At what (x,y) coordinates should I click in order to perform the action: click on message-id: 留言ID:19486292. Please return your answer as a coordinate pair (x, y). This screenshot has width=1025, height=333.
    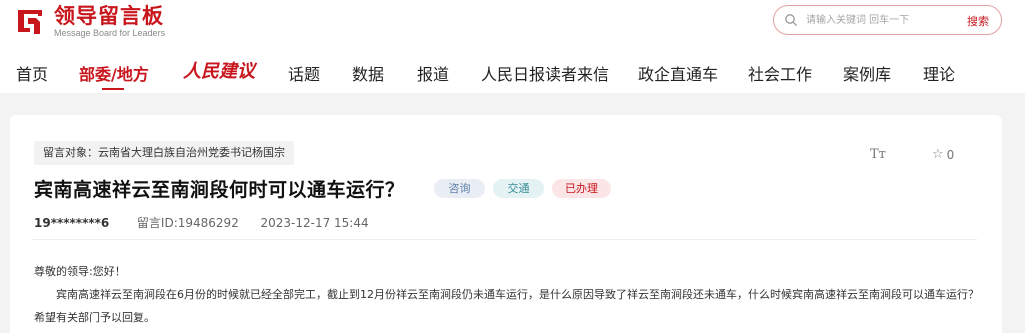
    Looking at the image, I should click on (187, 223).